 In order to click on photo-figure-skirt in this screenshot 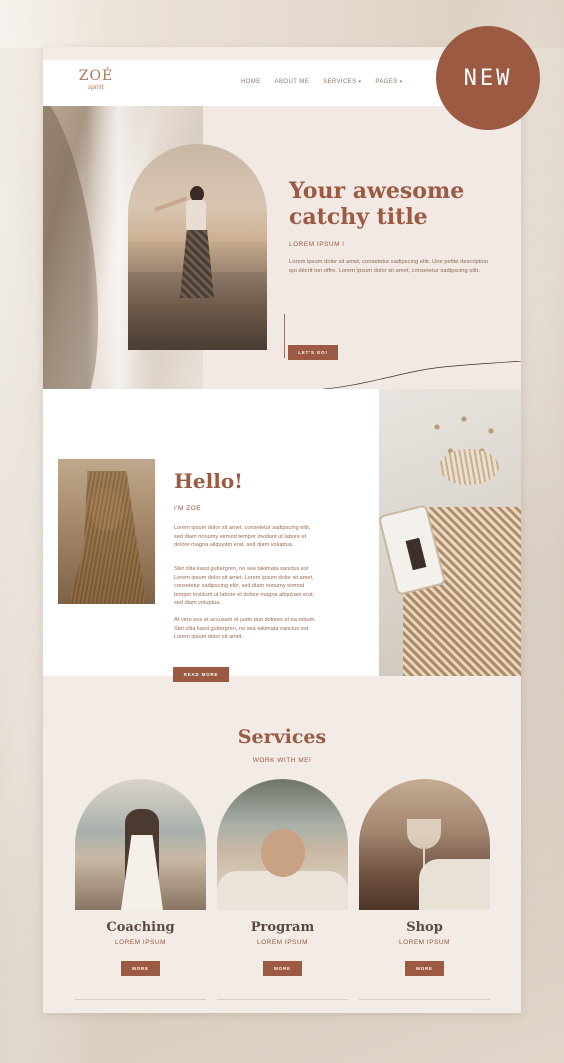, I will do `click(197, 264)`.